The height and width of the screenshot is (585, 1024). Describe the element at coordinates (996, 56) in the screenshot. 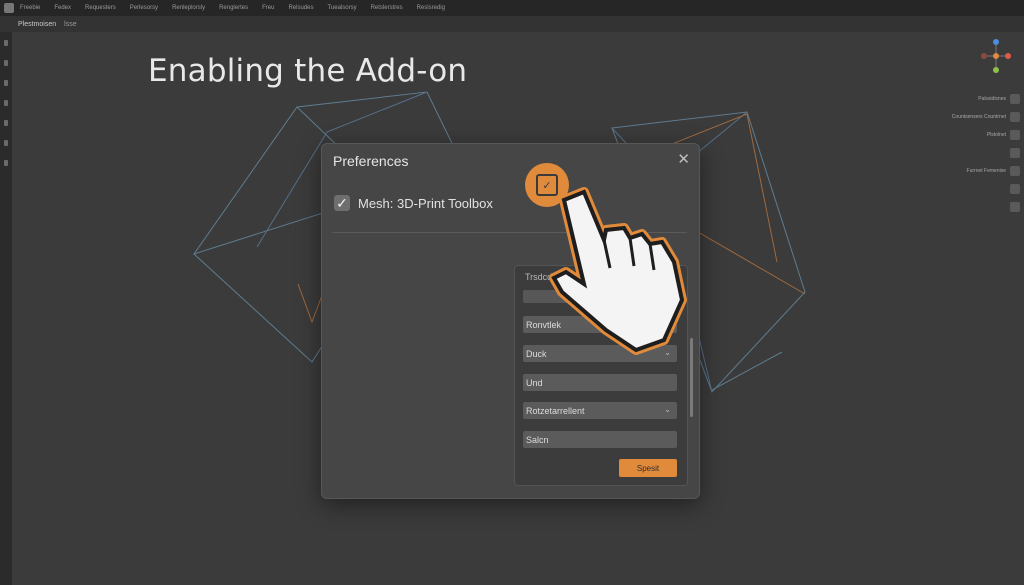

I see `center-icon` at that location.